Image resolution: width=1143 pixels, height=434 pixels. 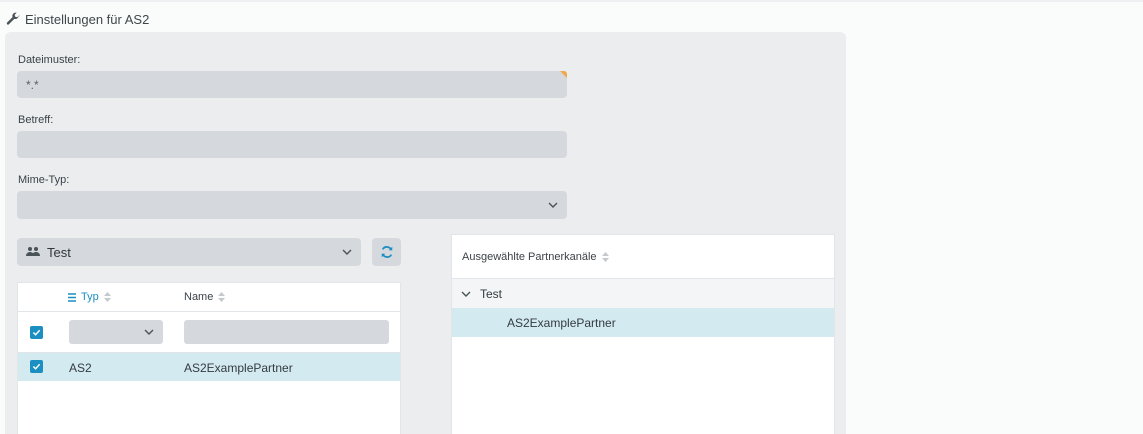 What do you see at coordinates (491, 293) in the screenshot?
I see `group-label: Test` at bounding box center [491, 293].